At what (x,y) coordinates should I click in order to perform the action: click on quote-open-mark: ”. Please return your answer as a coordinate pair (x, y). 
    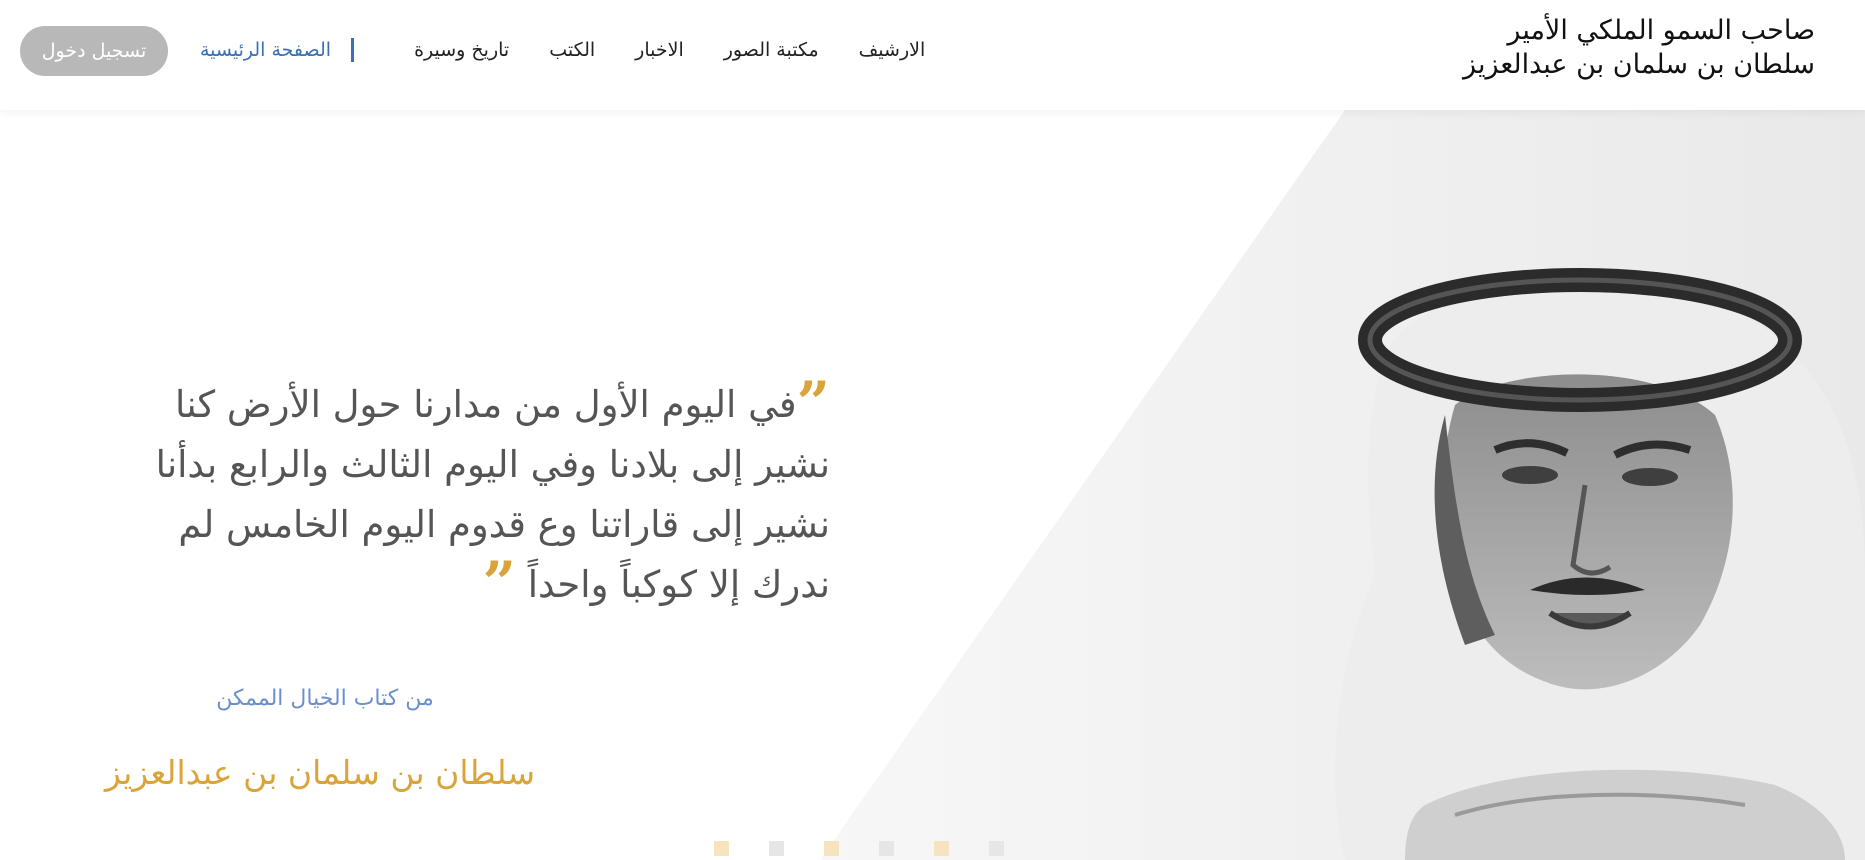
    Looking at the image, I should click on (813, 403).